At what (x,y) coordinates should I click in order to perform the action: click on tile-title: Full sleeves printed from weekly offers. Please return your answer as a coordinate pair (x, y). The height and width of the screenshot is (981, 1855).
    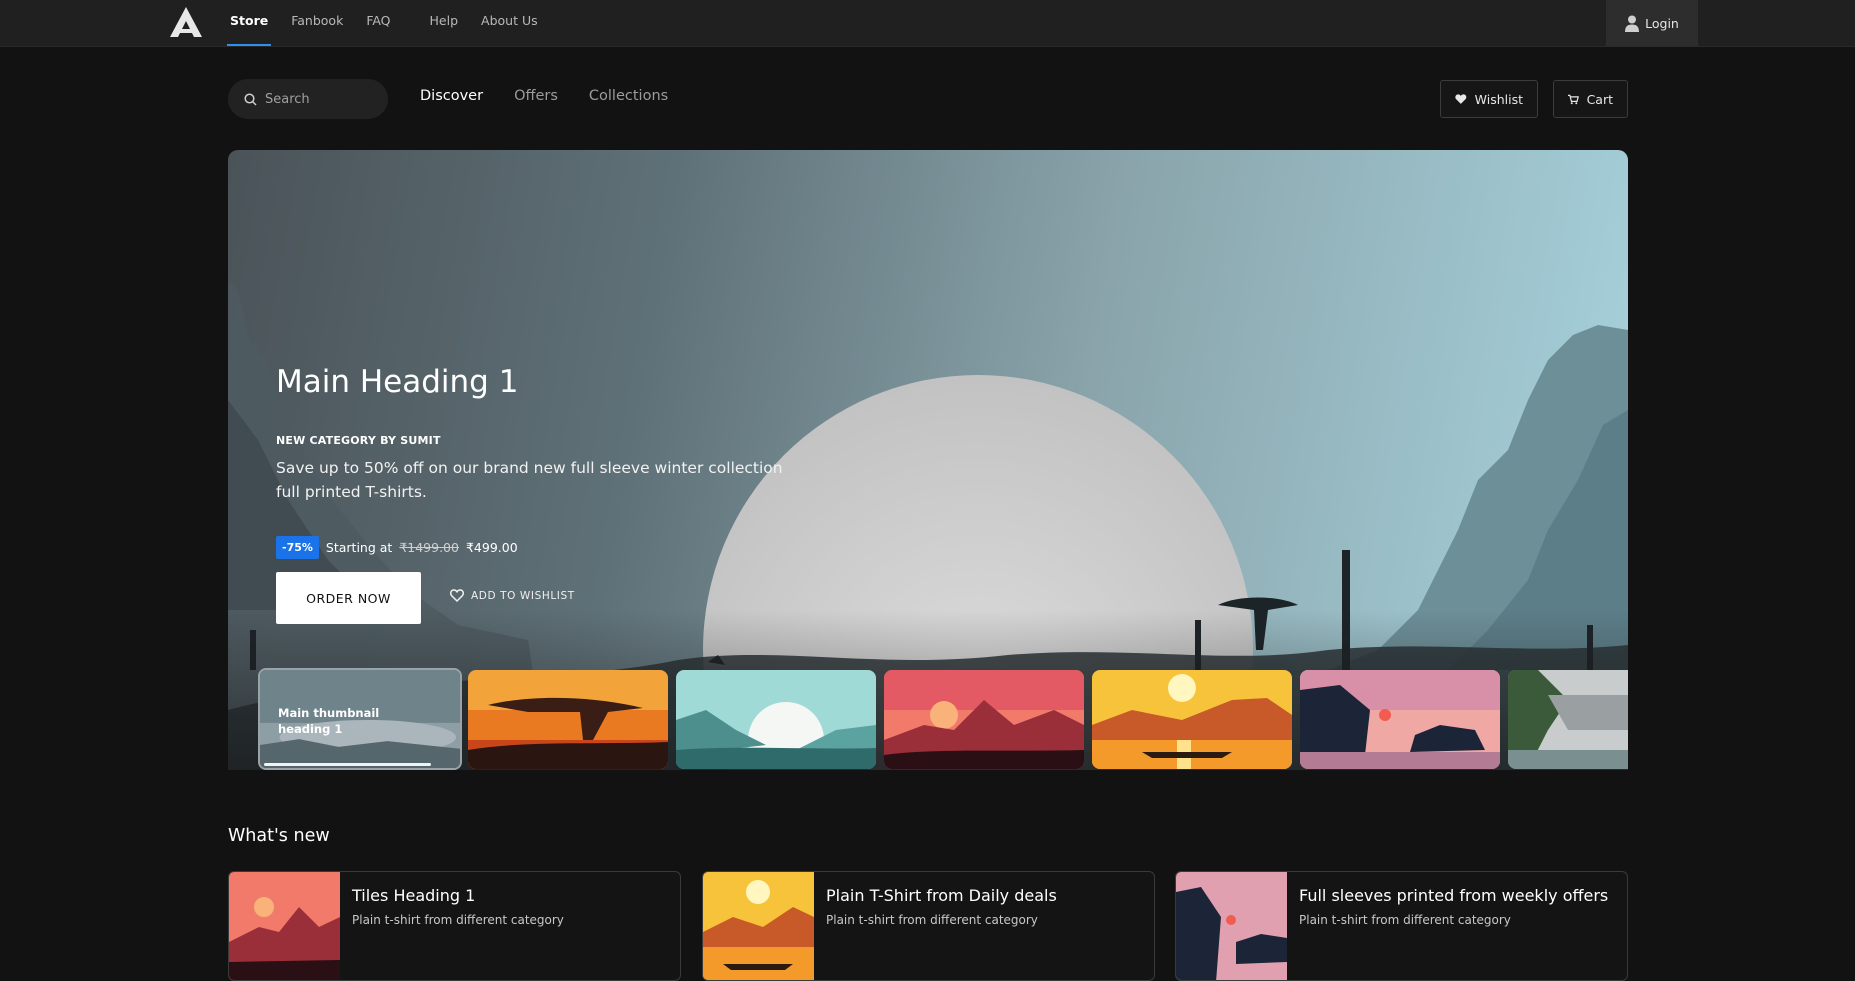
    Looking at the image, I should click on (1454, 895).